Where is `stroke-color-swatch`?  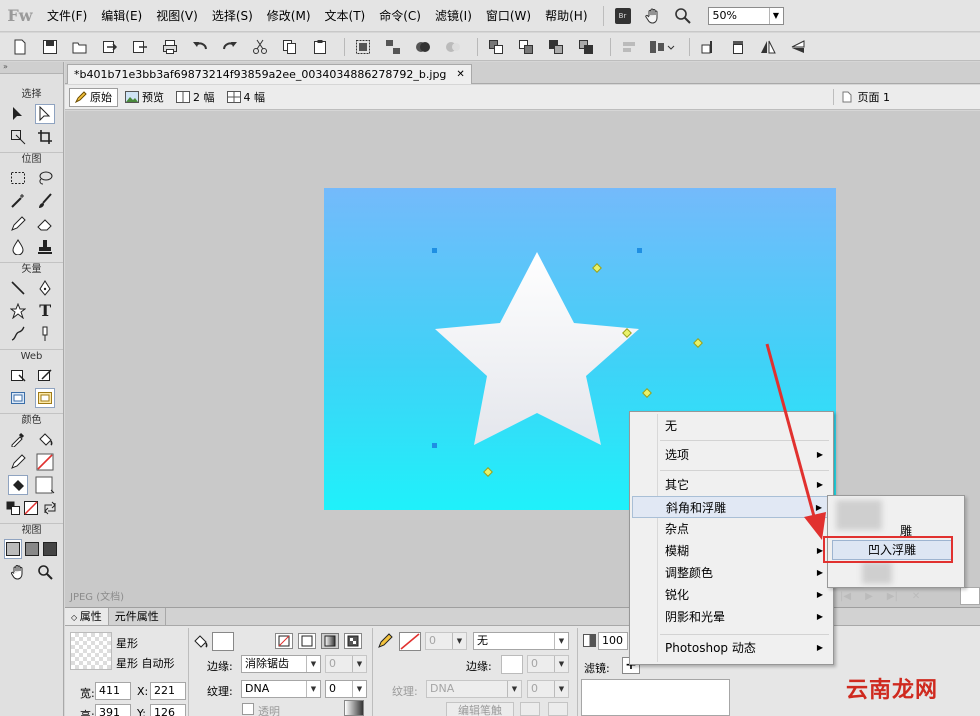
stroke-color-swatch is located at coordinates (410, 641).